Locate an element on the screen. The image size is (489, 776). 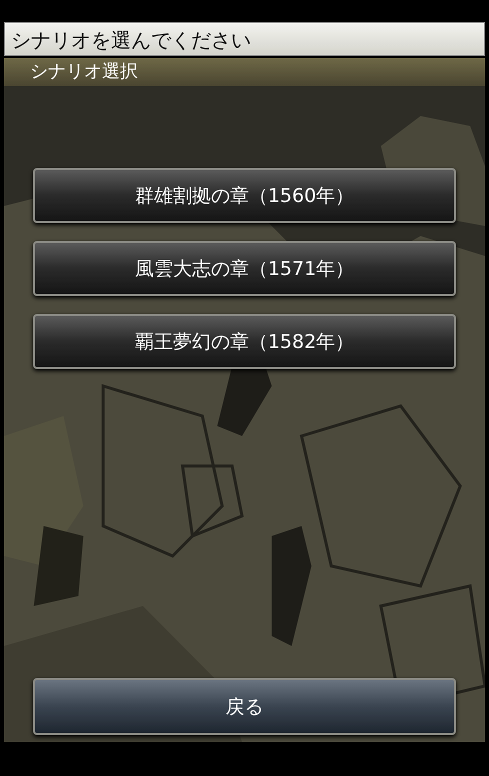
title-bar: シナリオを選んでください is located at coordinates (244, 39).